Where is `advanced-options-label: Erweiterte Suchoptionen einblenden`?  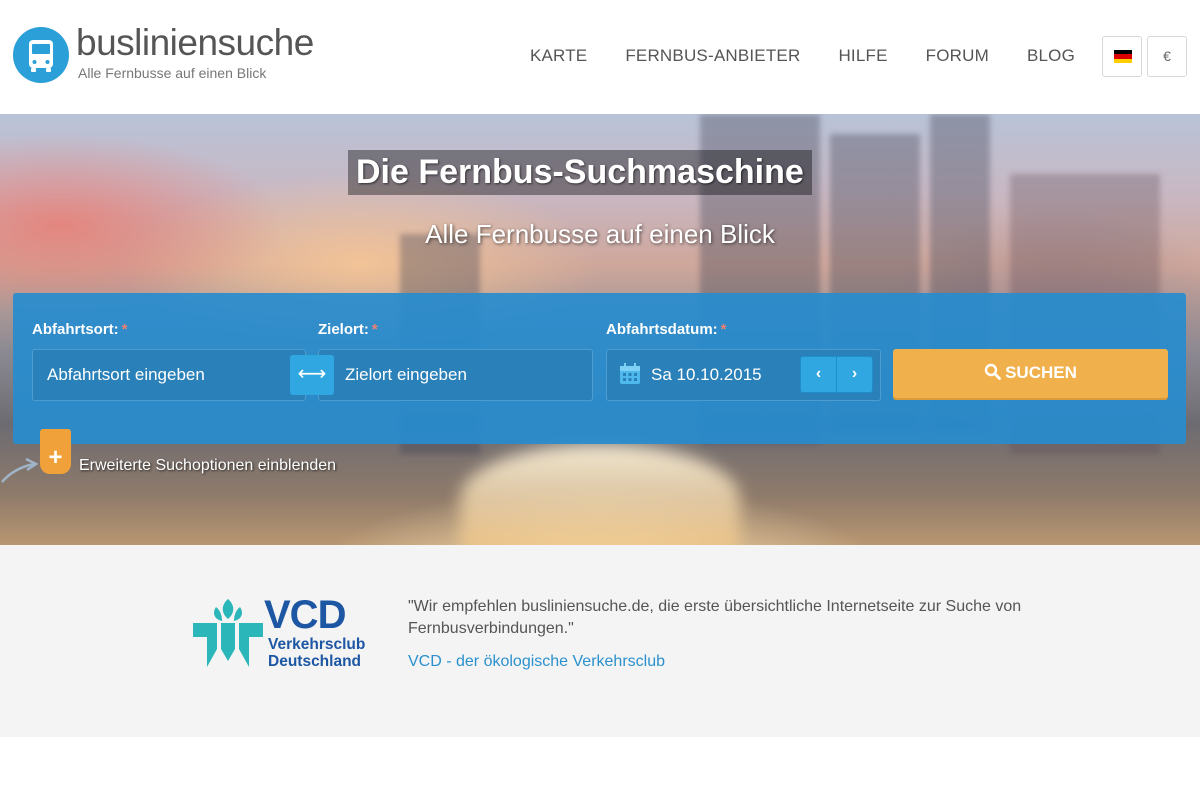 advanced-options-label: Erweiterte Suchoptionen einblenden is located at coordinates (207, 466).